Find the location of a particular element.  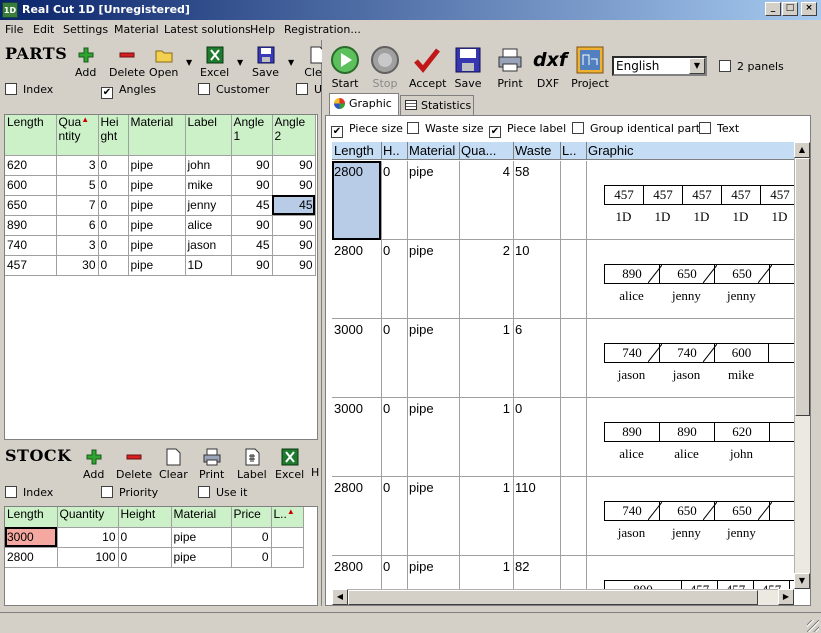

stock-column-header: Quantity is located at coordinates (88, 517).